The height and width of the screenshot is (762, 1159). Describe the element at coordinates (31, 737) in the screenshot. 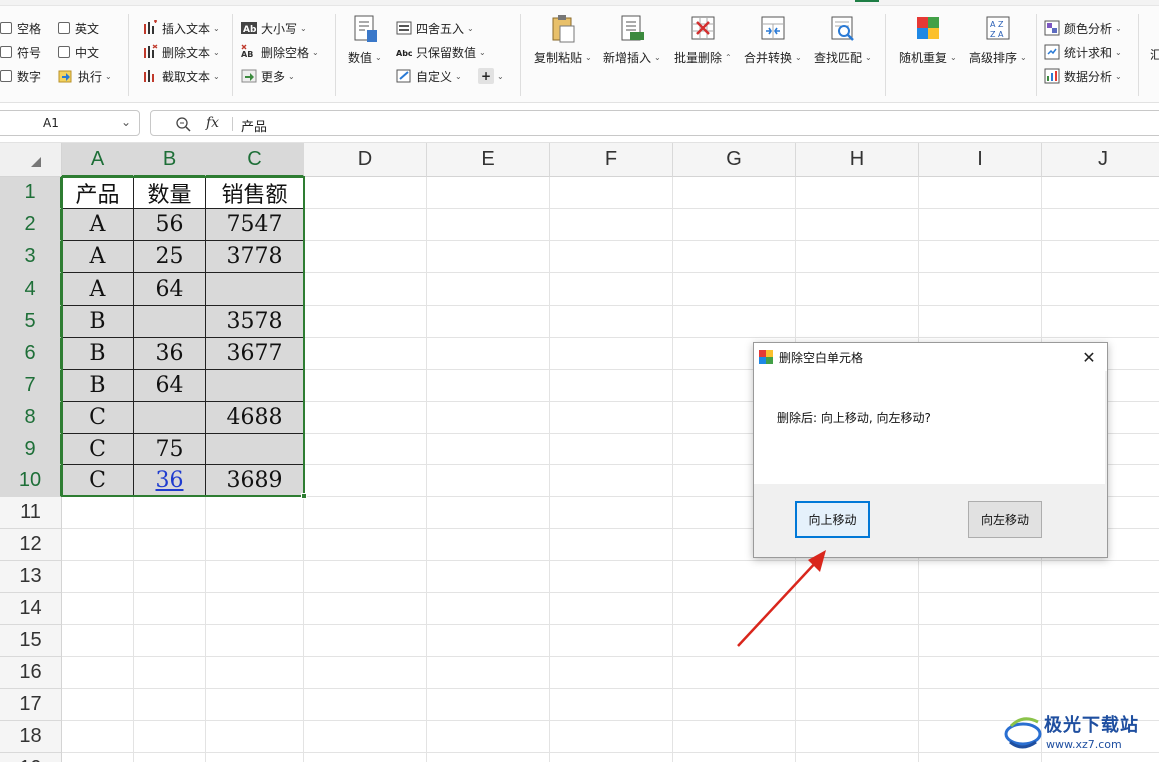

I see `row-header-18: 18` at that location.